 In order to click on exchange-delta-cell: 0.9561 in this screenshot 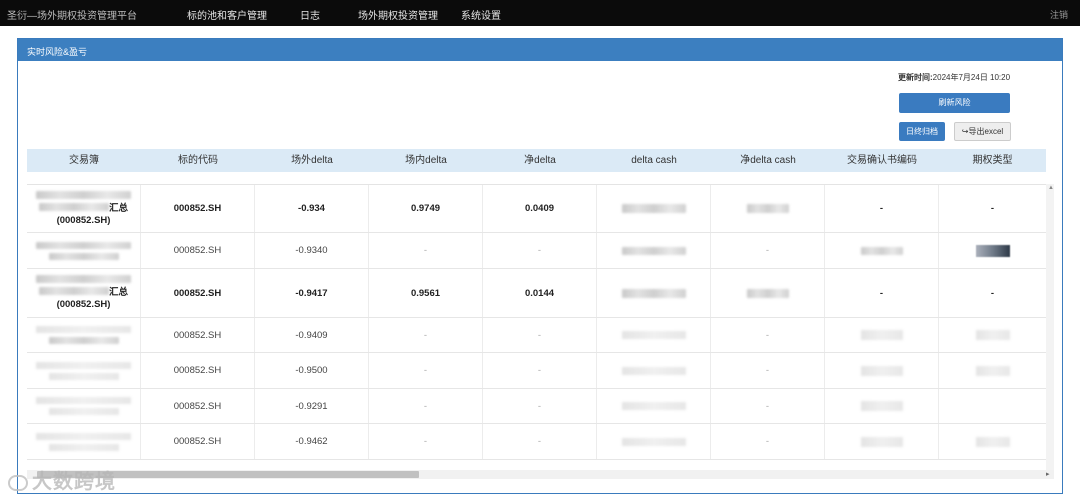, I will do `click(426, 293)`.